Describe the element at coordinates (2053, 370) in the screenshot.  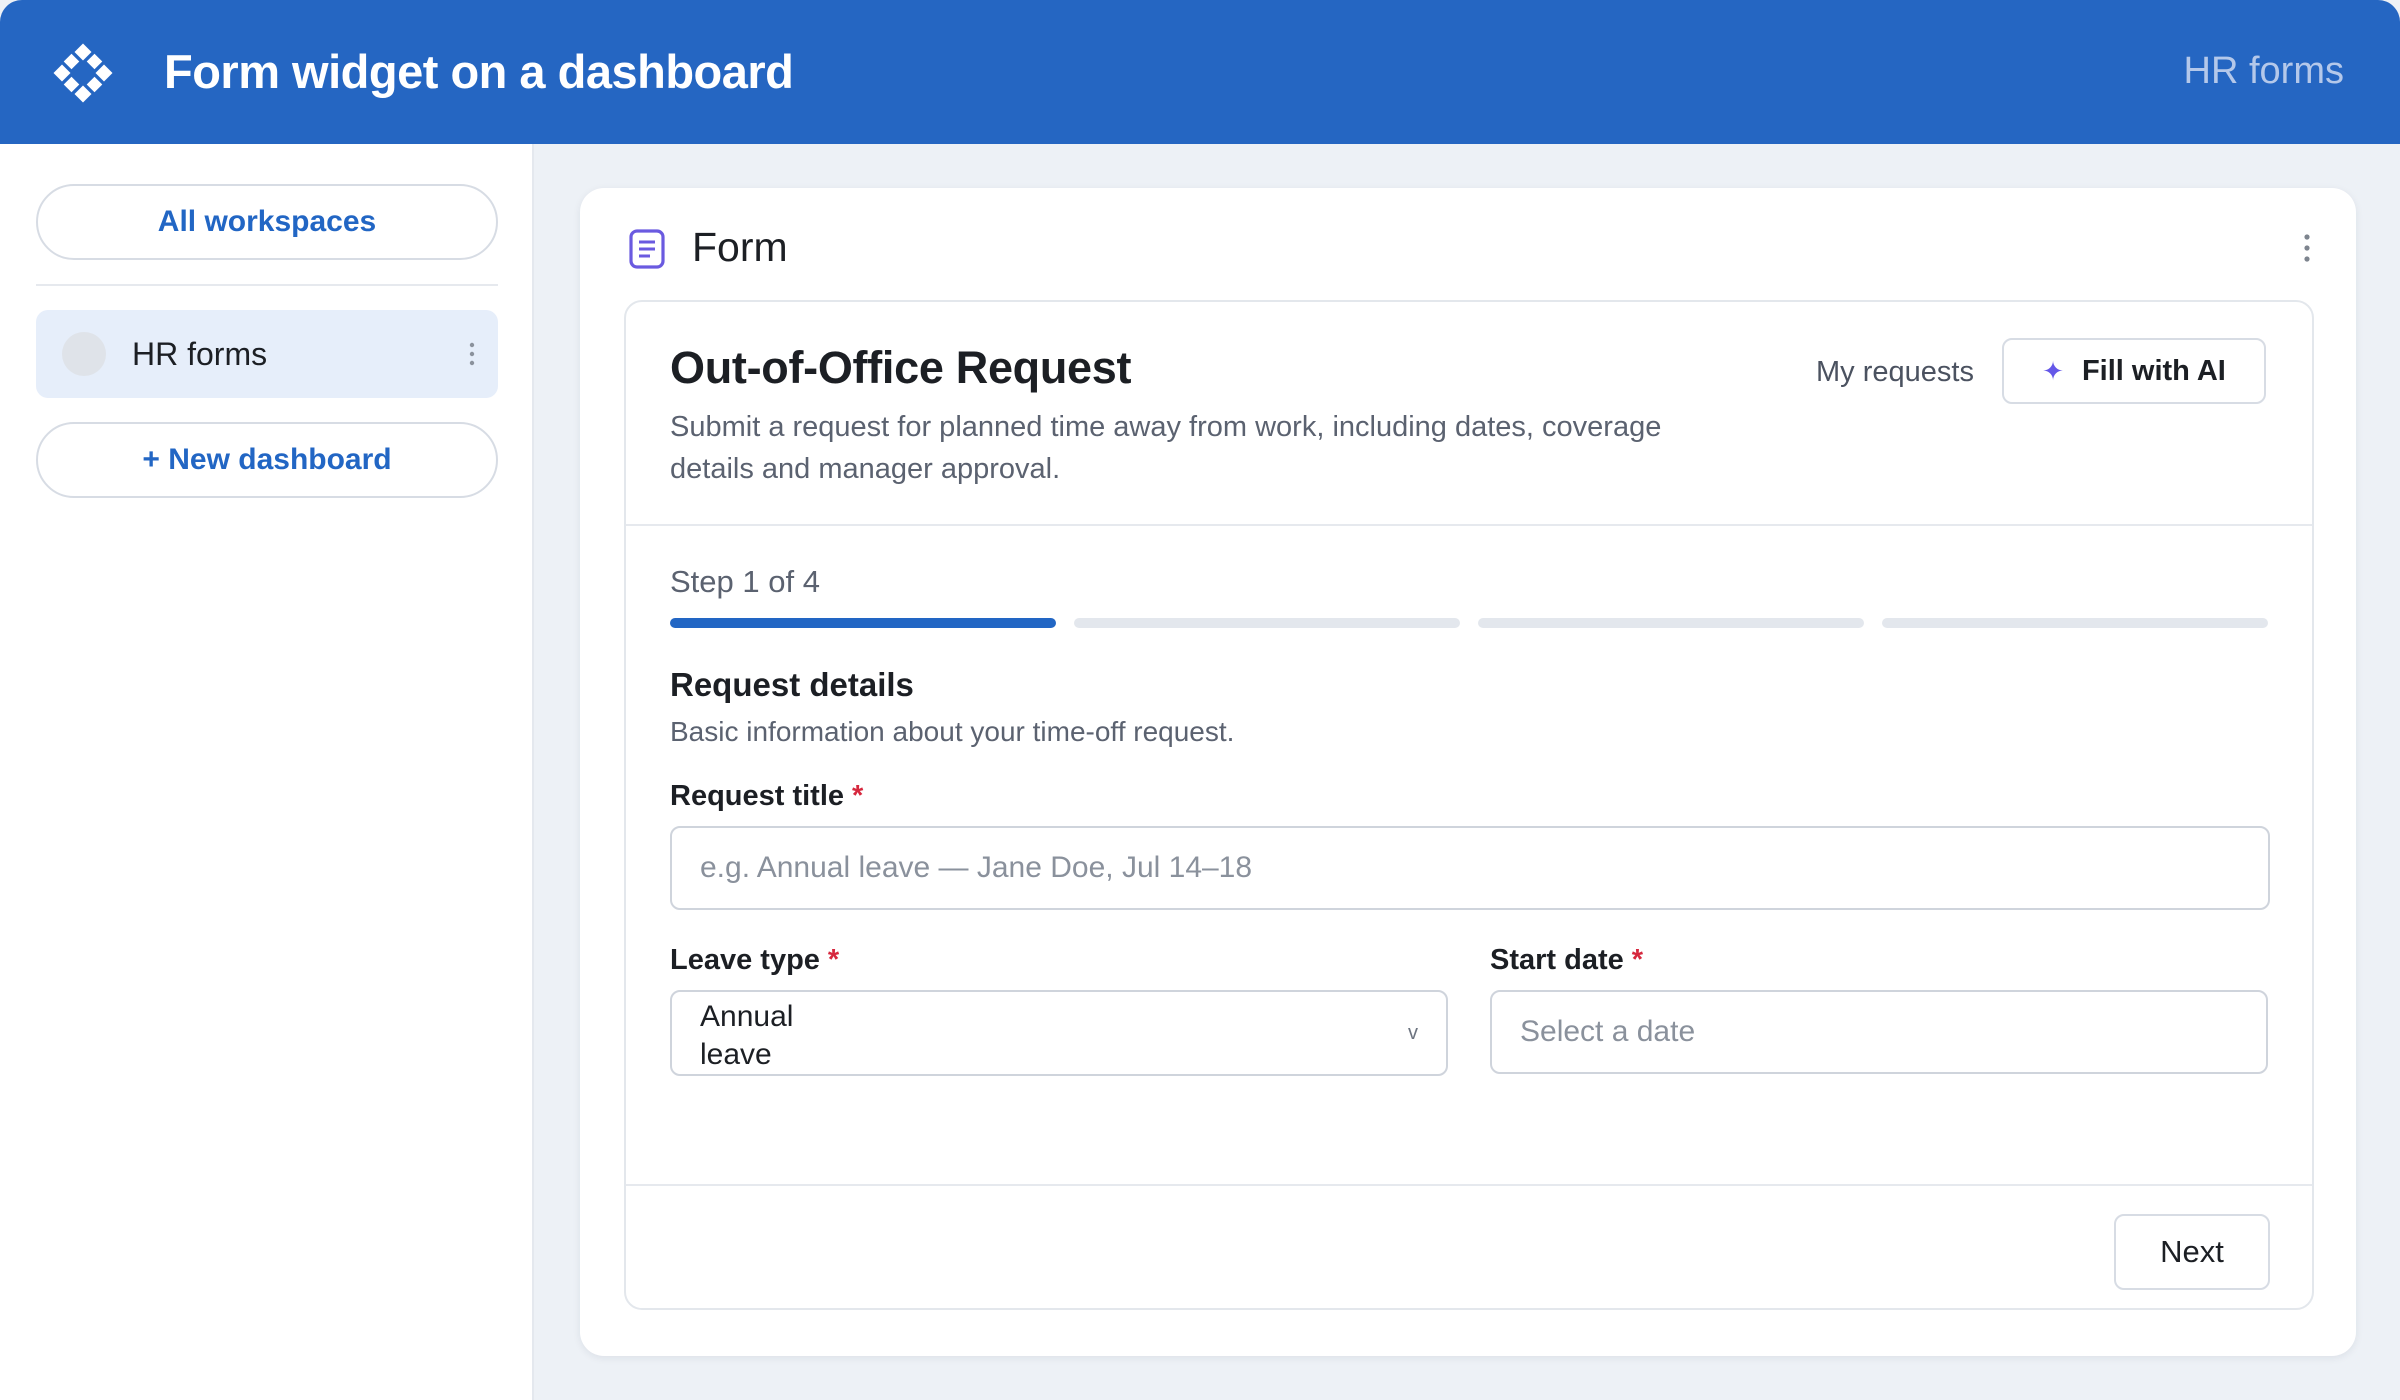
I see `sparkle-icon: ✦` at that location.